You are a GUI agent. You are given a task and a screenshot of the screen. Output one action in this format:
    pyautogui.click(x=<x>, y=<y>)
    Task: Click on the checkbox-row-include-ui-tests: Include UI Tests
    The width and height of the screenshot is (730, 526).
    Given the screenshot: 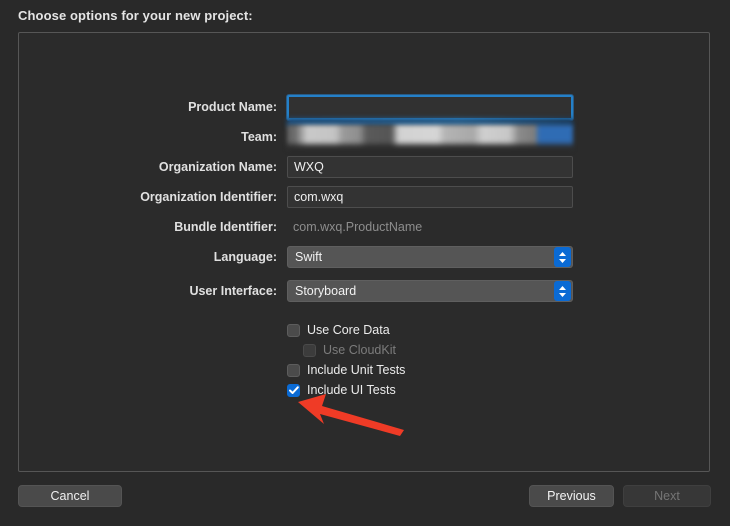 What is the action you would take?
    pyautogui.click(x=341, y=390)
    